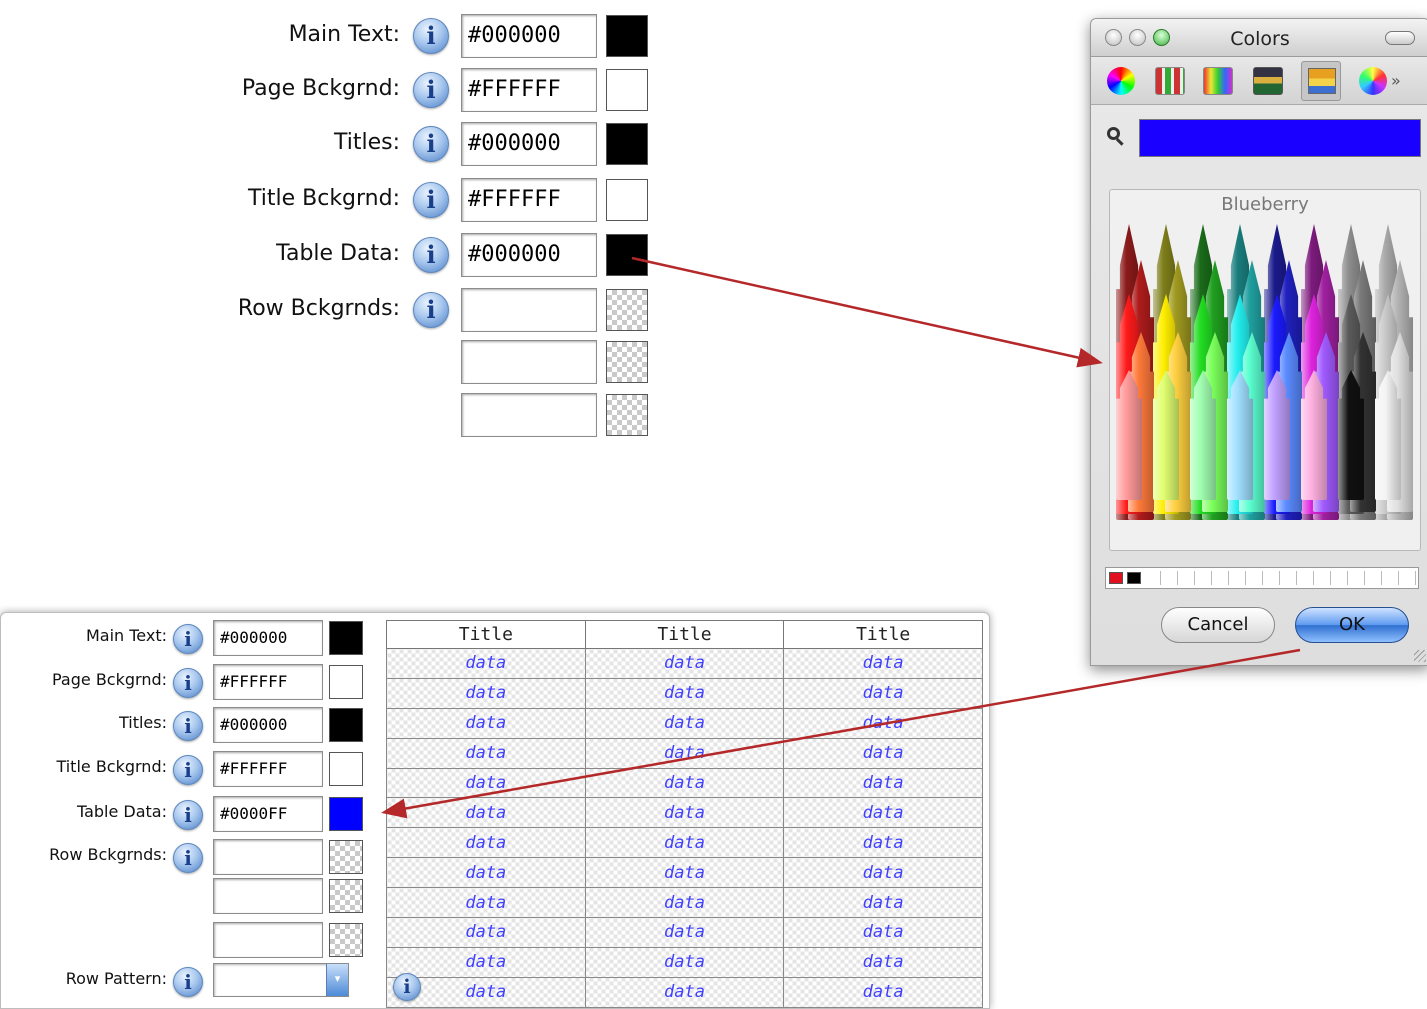 This screenshot has height=1009, width=1427. What do you see at coordinates (188, 982) in the screenshot?
I see `row-pattern-info-icon: i` at bounding box center [188, 982].